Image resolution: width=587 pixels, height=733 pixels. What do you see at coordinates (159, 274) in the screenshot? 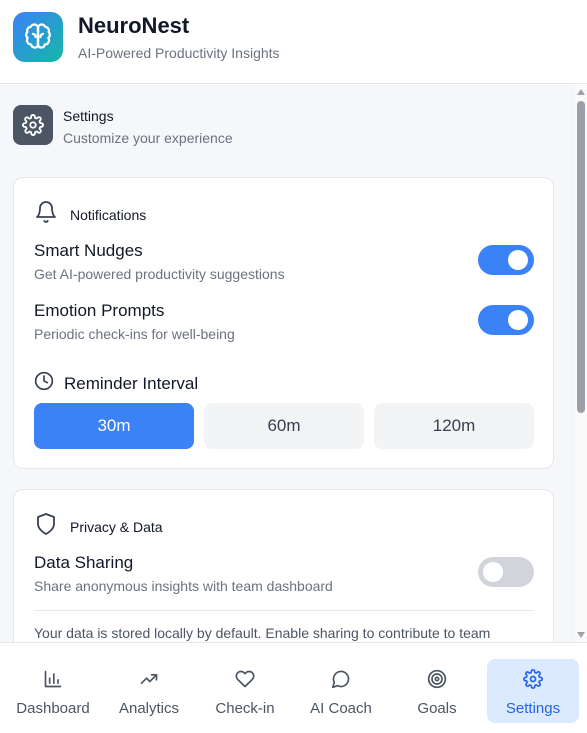
I see `smart-nudges-description: Get AI-powered productivity suggestions` at bounding box center [159, 274].